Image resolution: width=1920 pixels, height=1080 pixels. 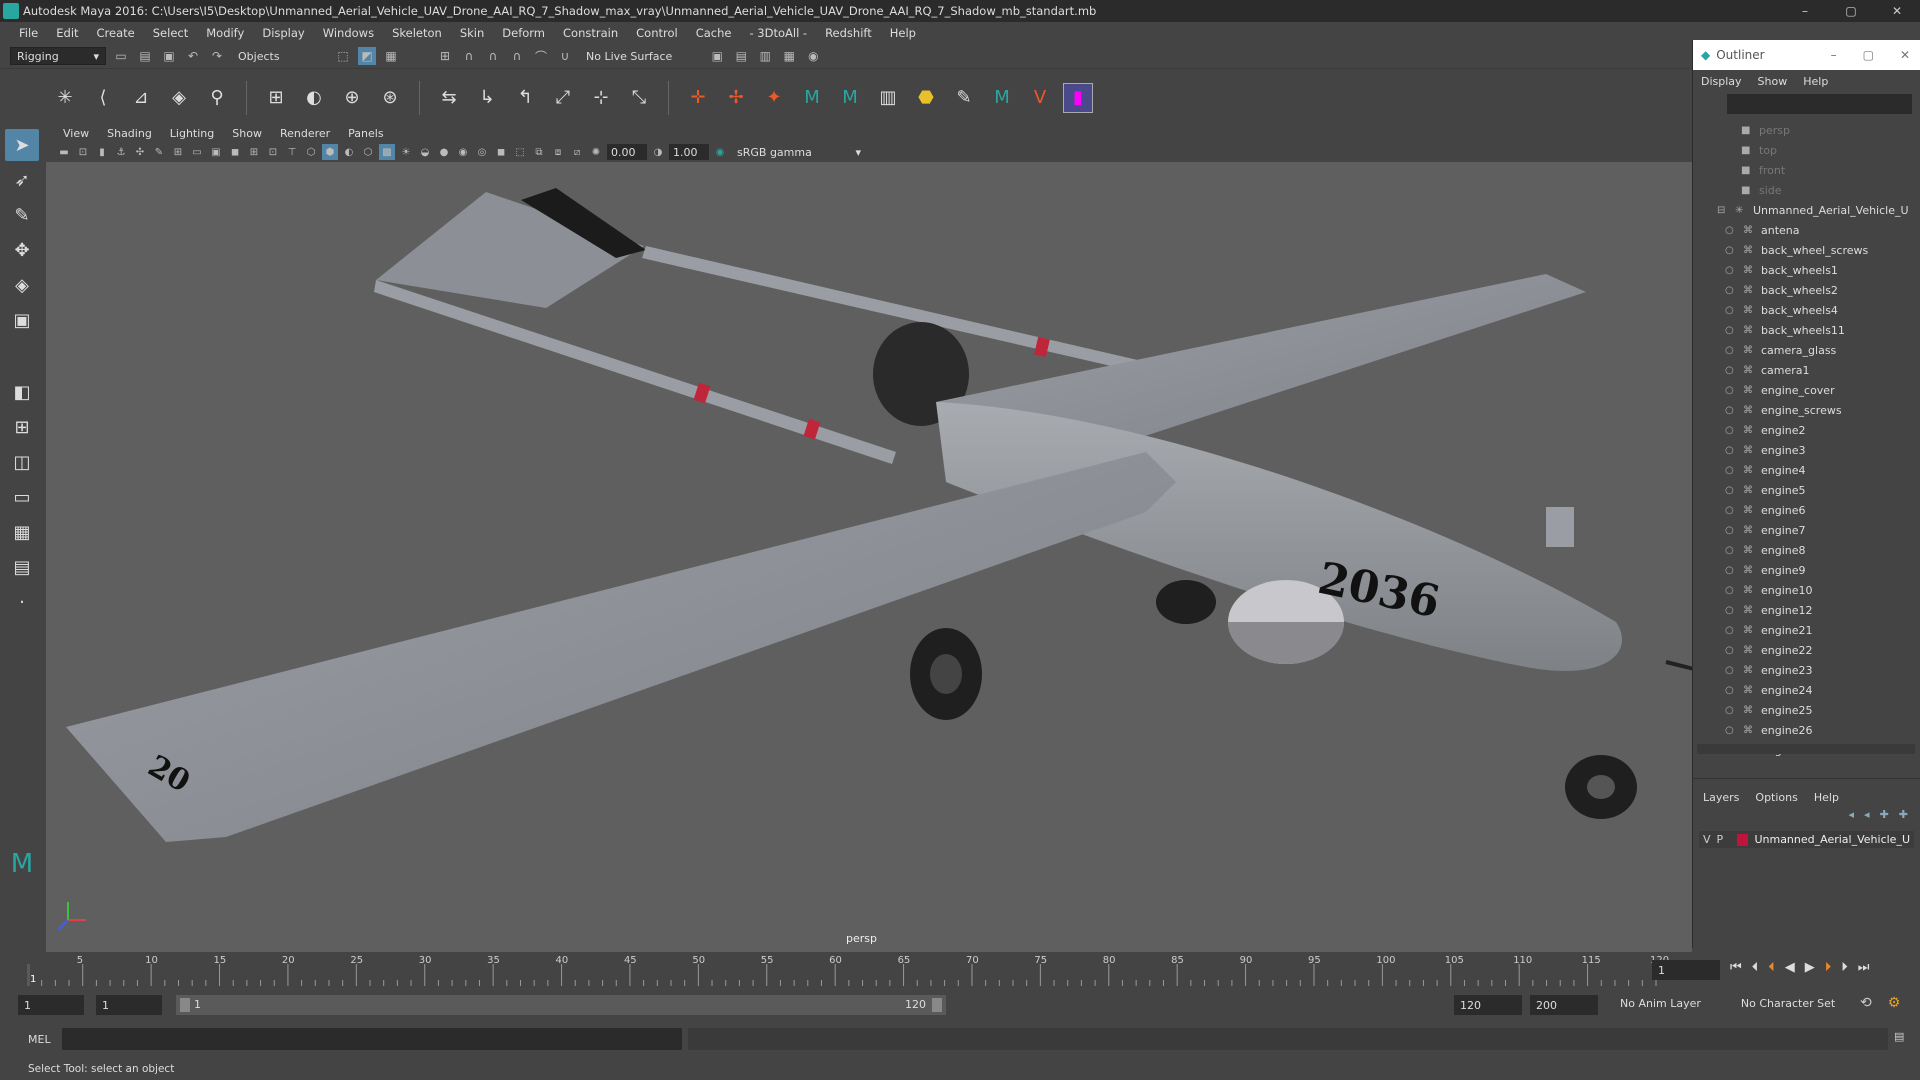 I want to click on menu-redshift: Redshift, so click(x=848, y=33).